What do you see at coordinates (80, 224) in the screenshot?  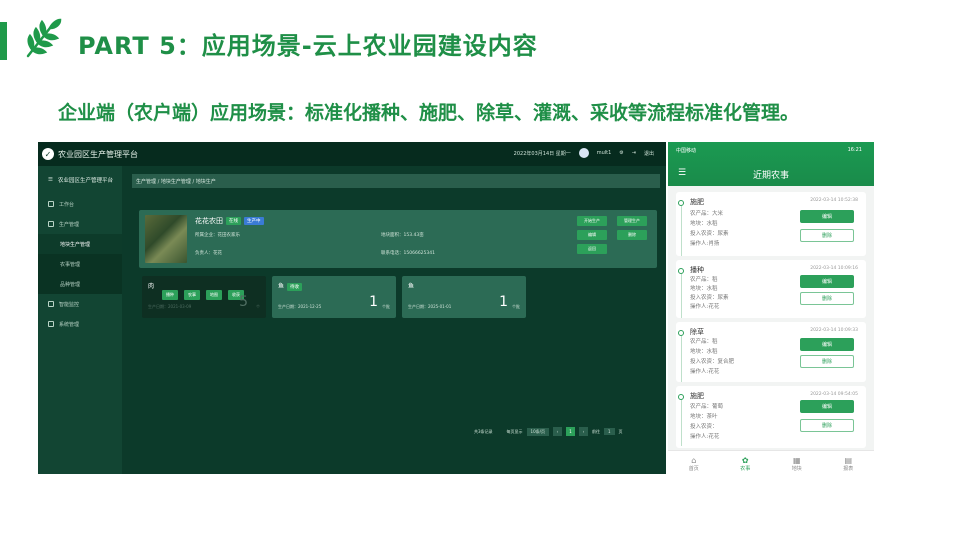 I see `sidebar-item-production: 生产管理` at bounding box center [80, 224].